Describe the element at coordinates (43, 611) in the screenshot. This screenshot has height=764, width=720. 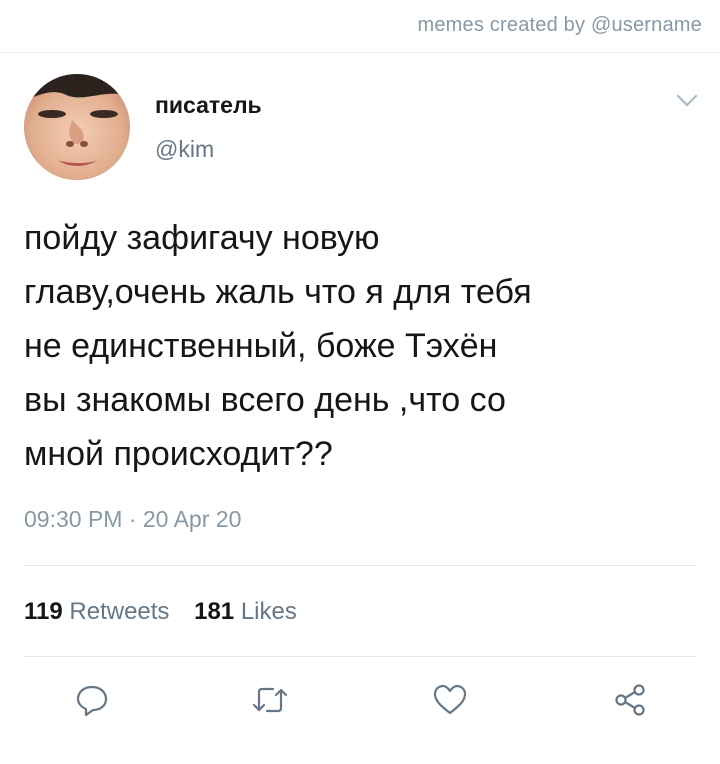
I see `retweets-count: 119` at that location.